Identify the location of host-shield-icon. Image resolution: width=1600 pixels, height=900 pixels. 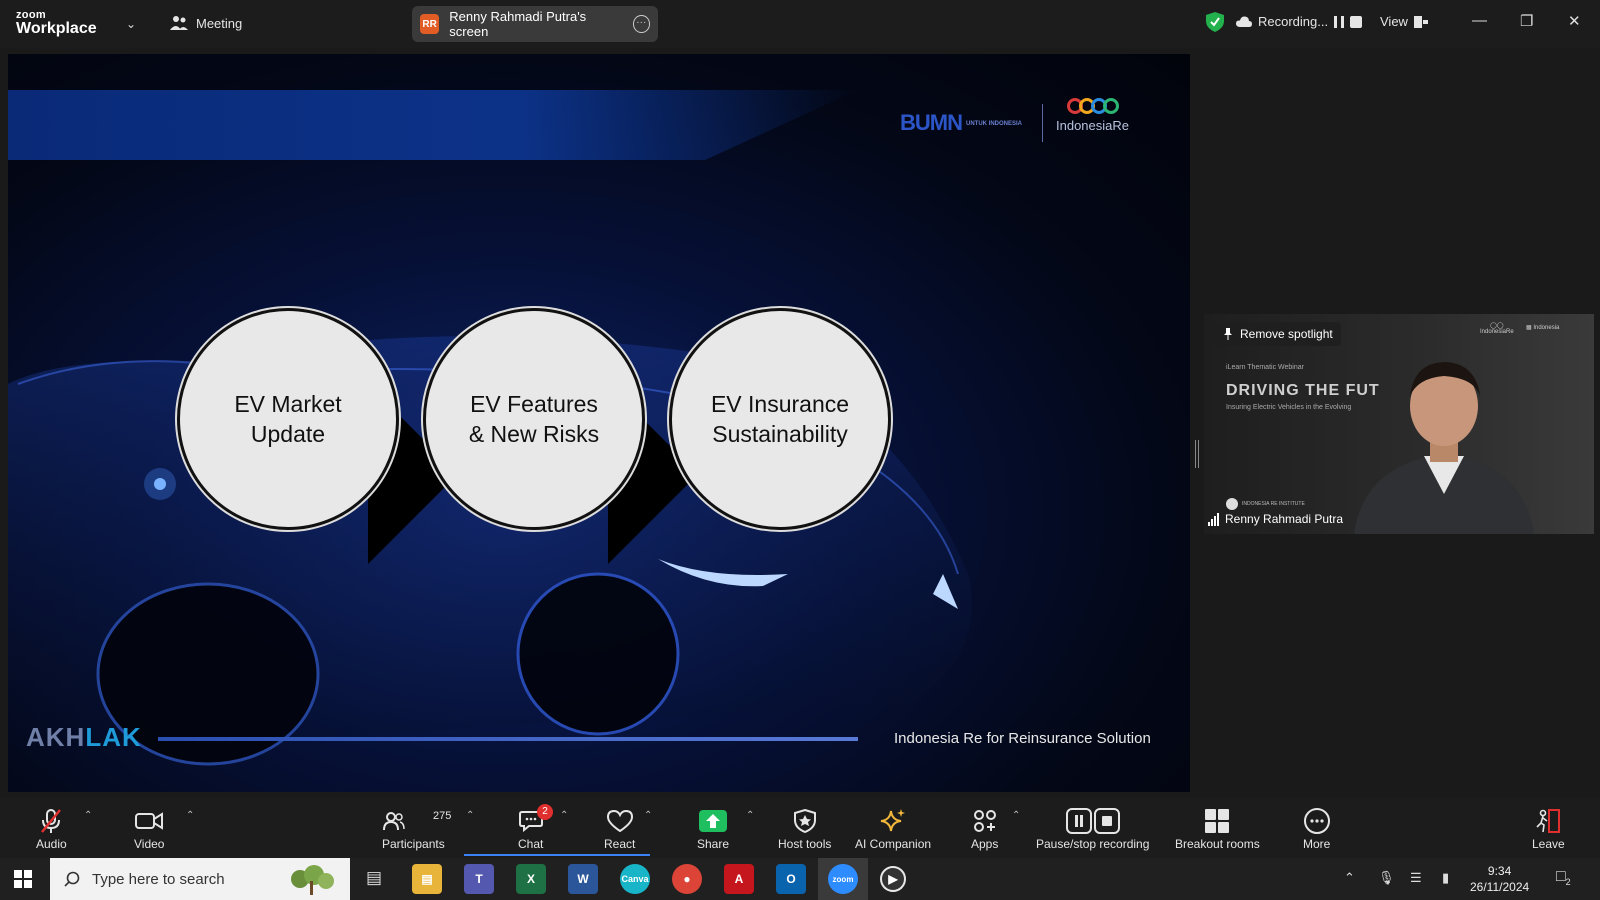
(804, 821).